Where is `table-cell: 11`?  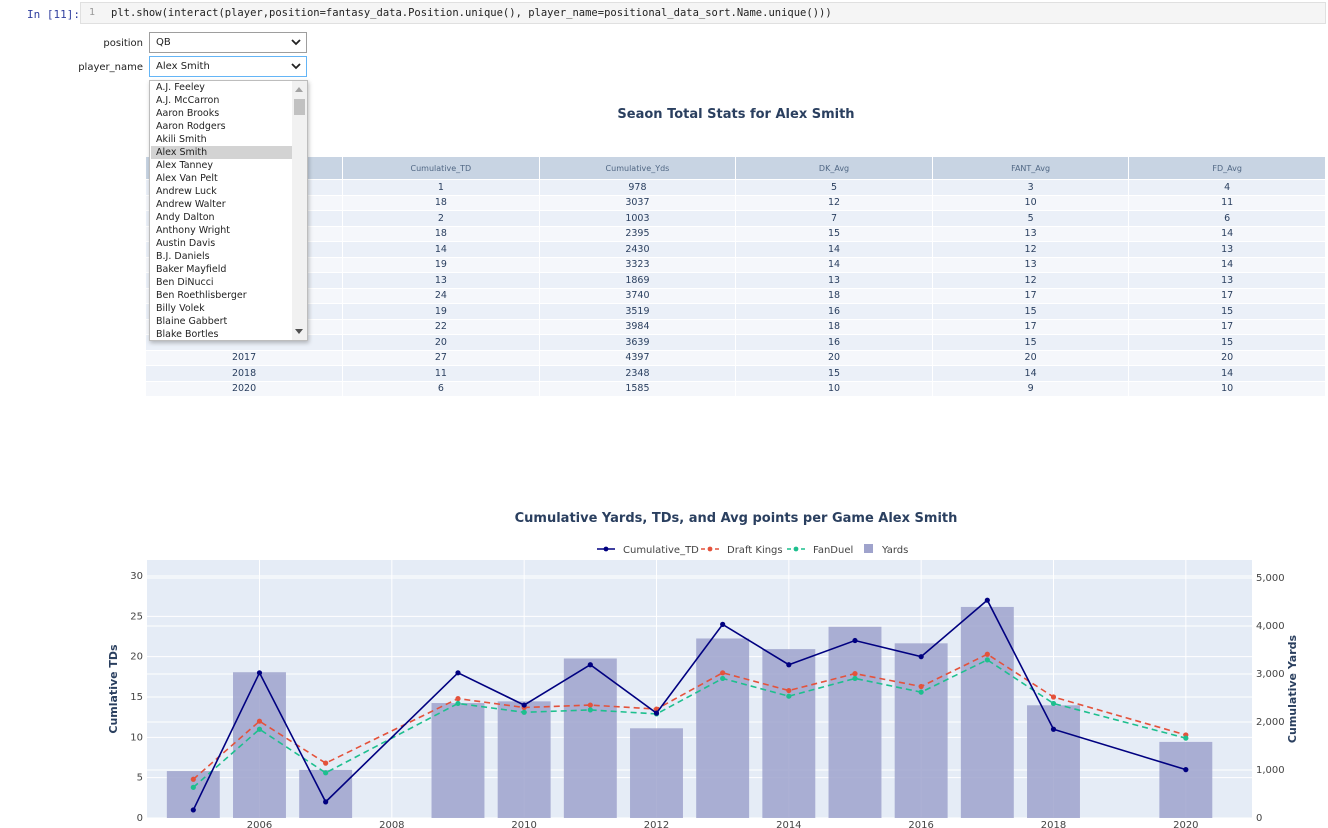
table-cell: 11 is located at coordinates (441, 373).